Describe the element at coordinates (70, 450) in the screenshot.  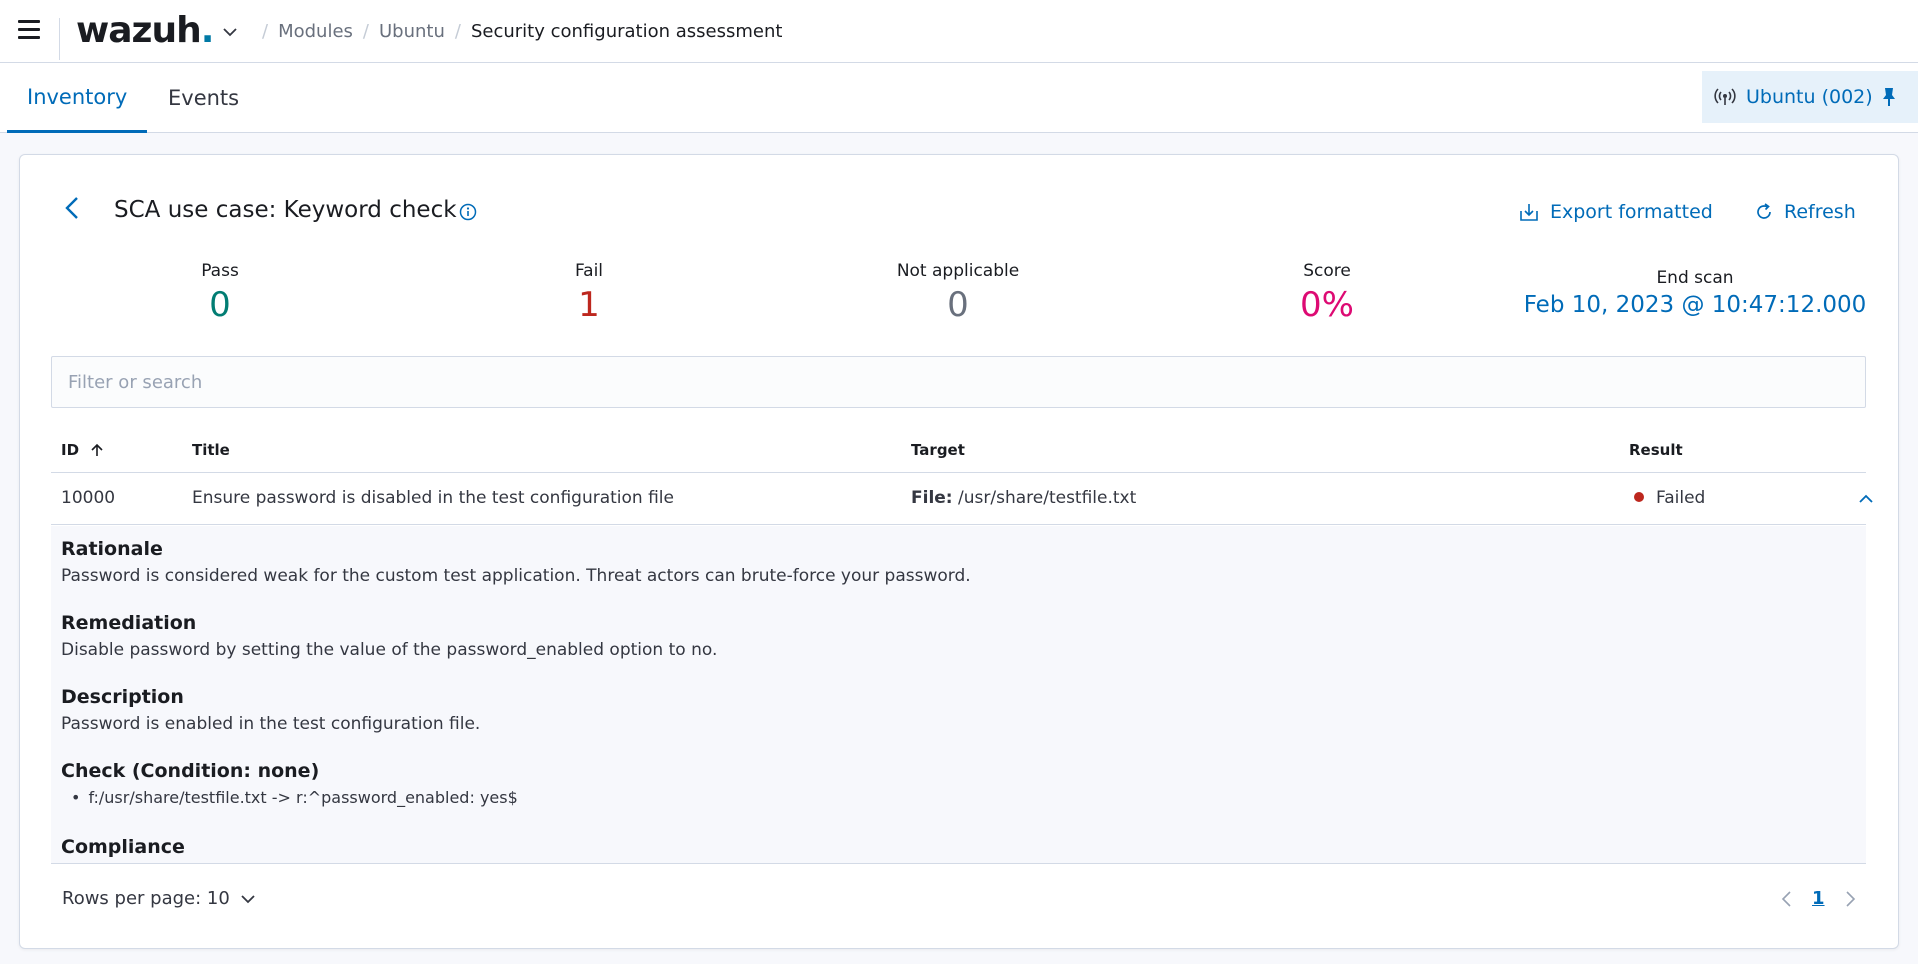
I see `column-id-label: ID` at that location.